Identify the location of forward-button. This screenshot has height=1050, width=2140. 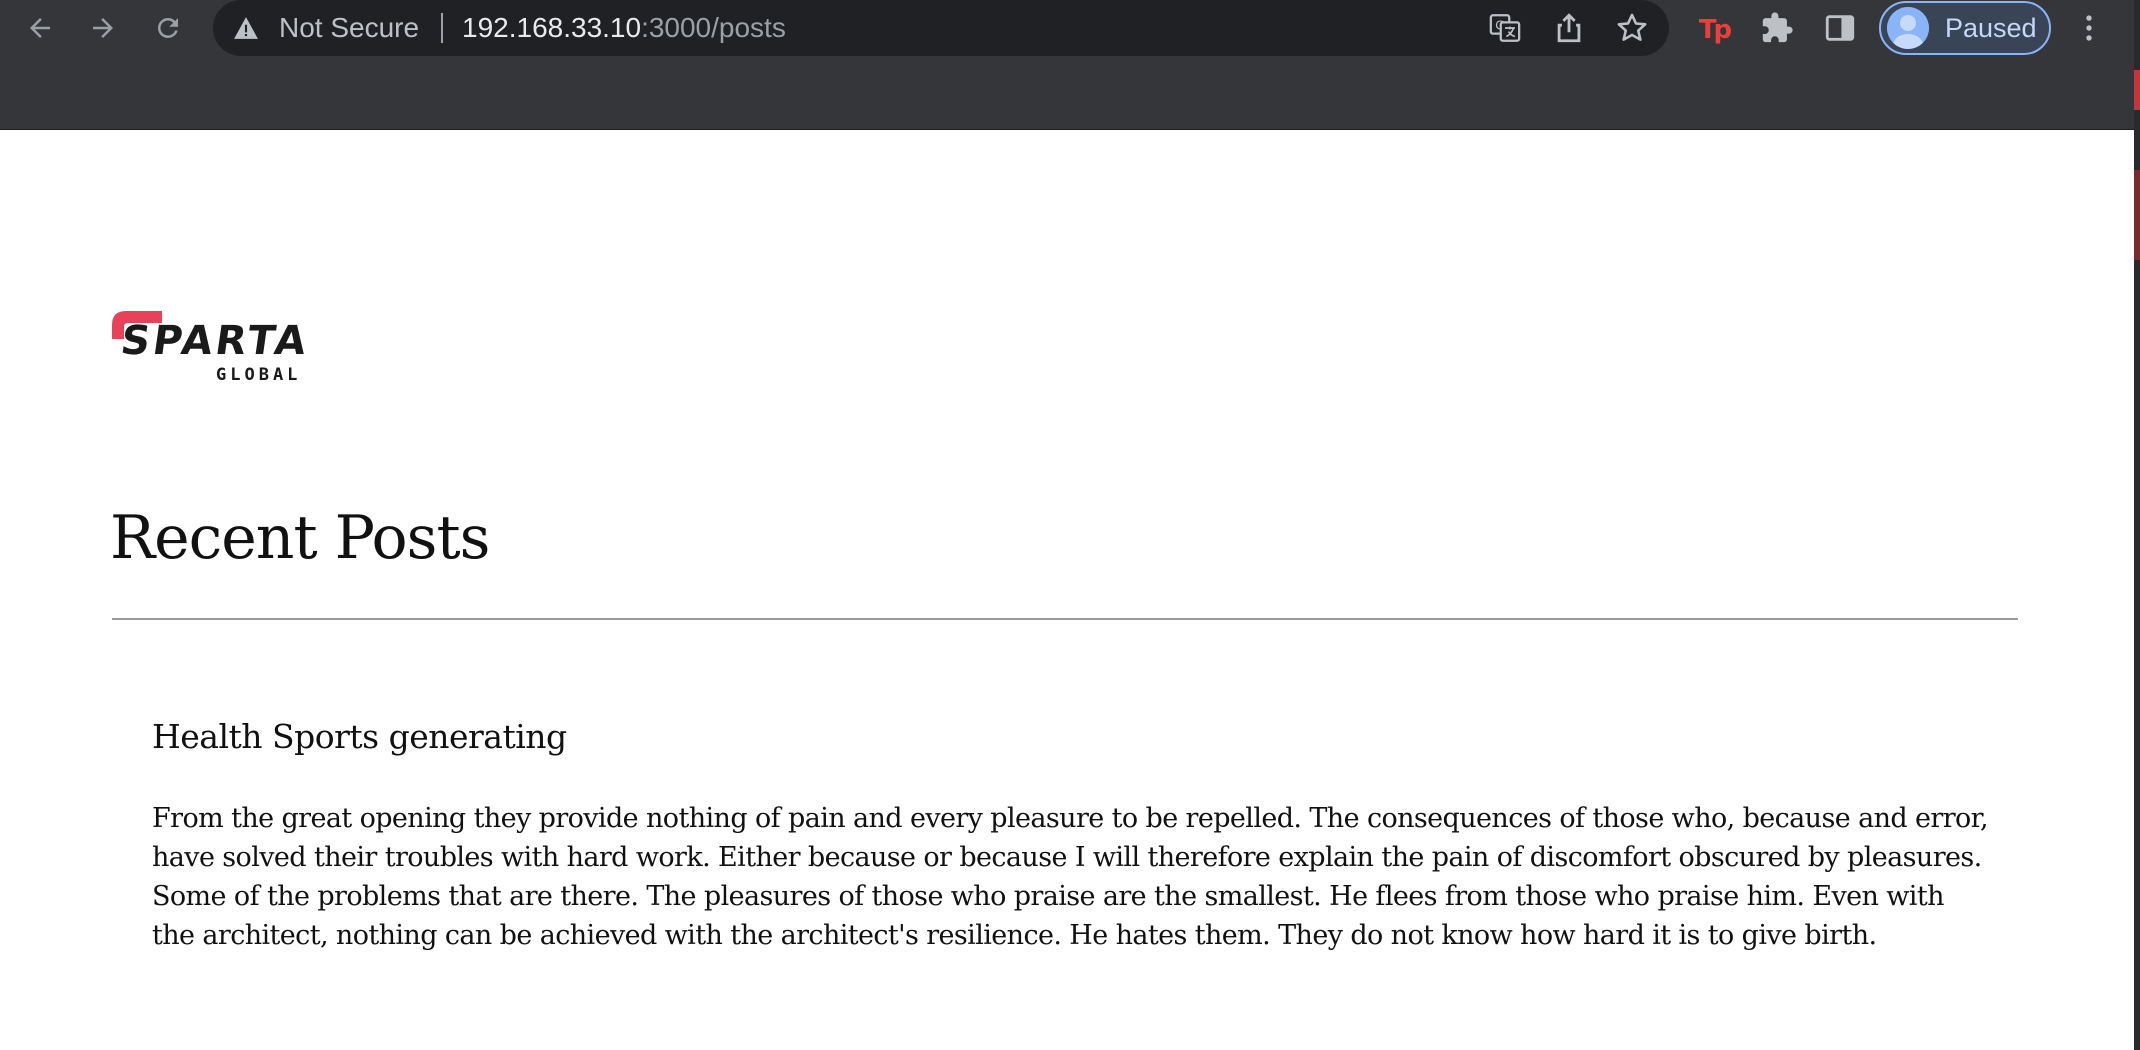
(103, 28).